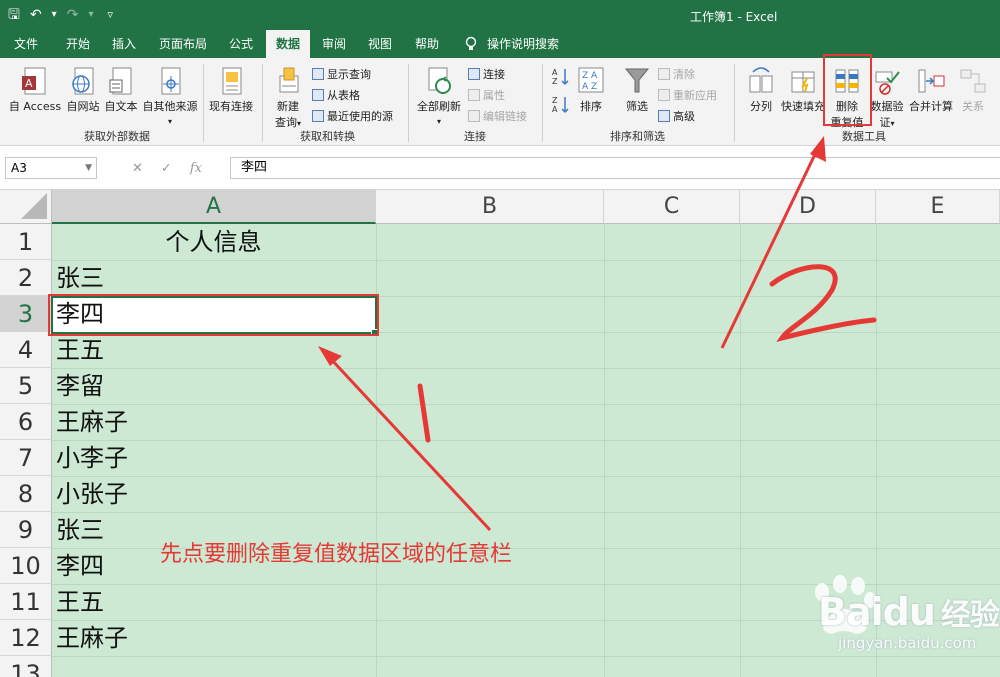  What do you see at coordinates (909, 612) in the screenshot?
I see `watermark-brand: Baidu 经验` at bounding box center [909, 612].